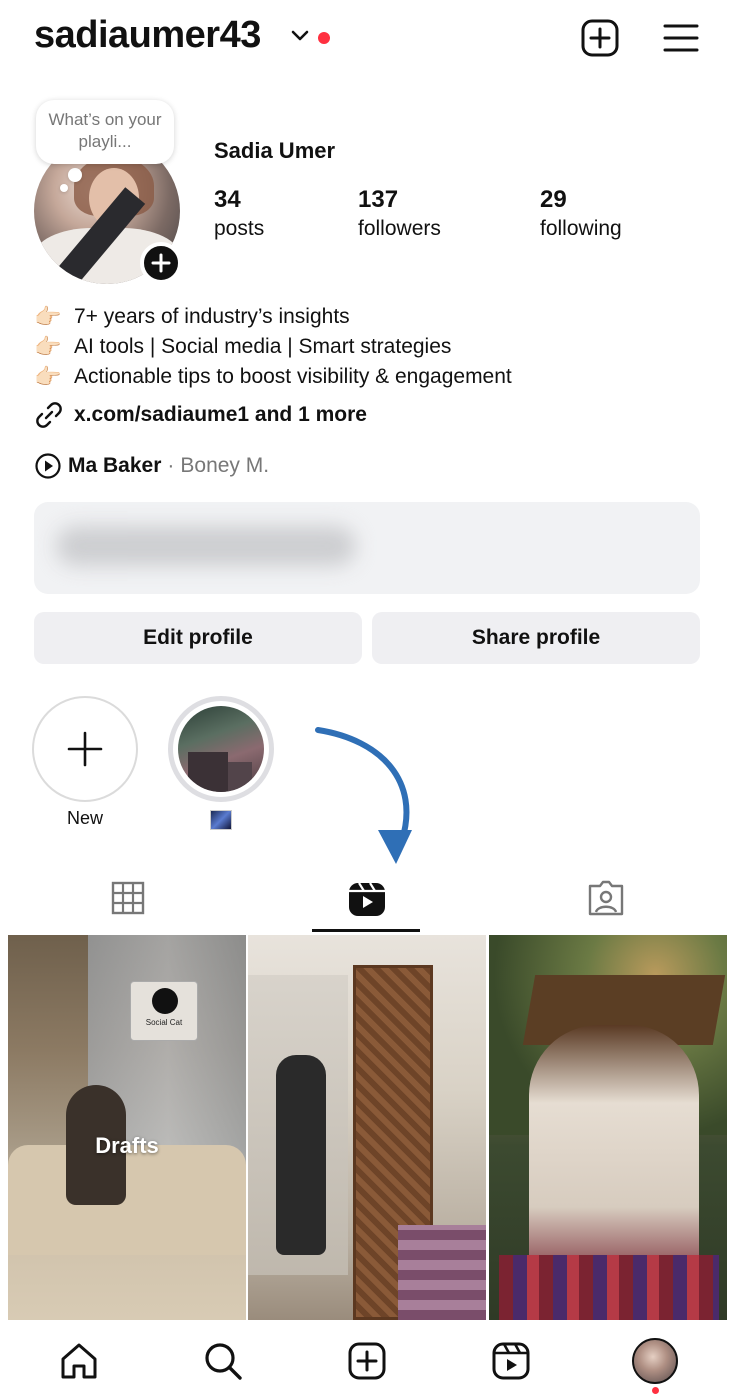 Image resolution: width=742 pixels, height=1400 pixels. I want to click on blurred-content, so click(206, 546).